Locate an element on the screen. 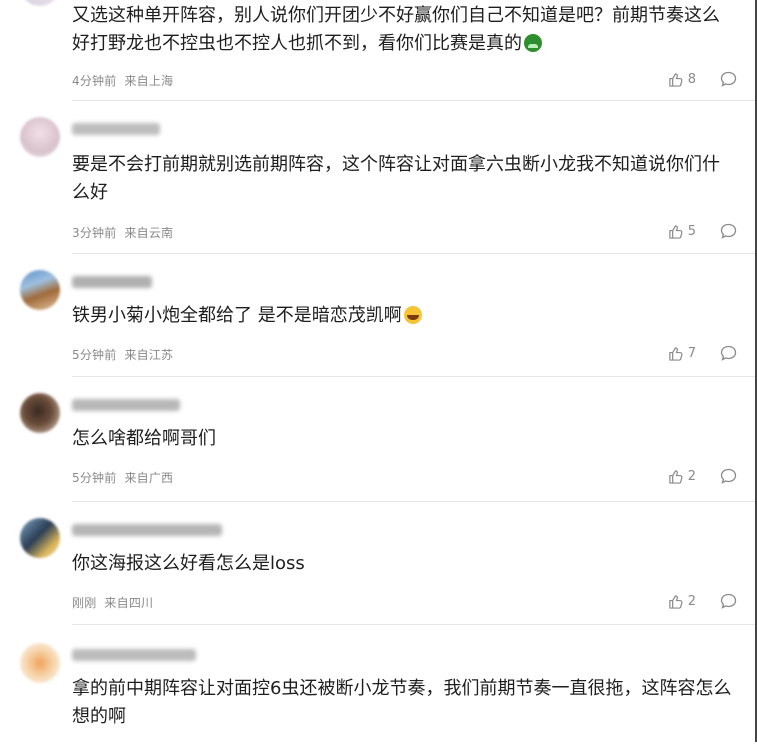 Image resolution: width=757 pixels, height=755 pixels. comment-time: 4分钟前 is located at coordinates (94, 81).